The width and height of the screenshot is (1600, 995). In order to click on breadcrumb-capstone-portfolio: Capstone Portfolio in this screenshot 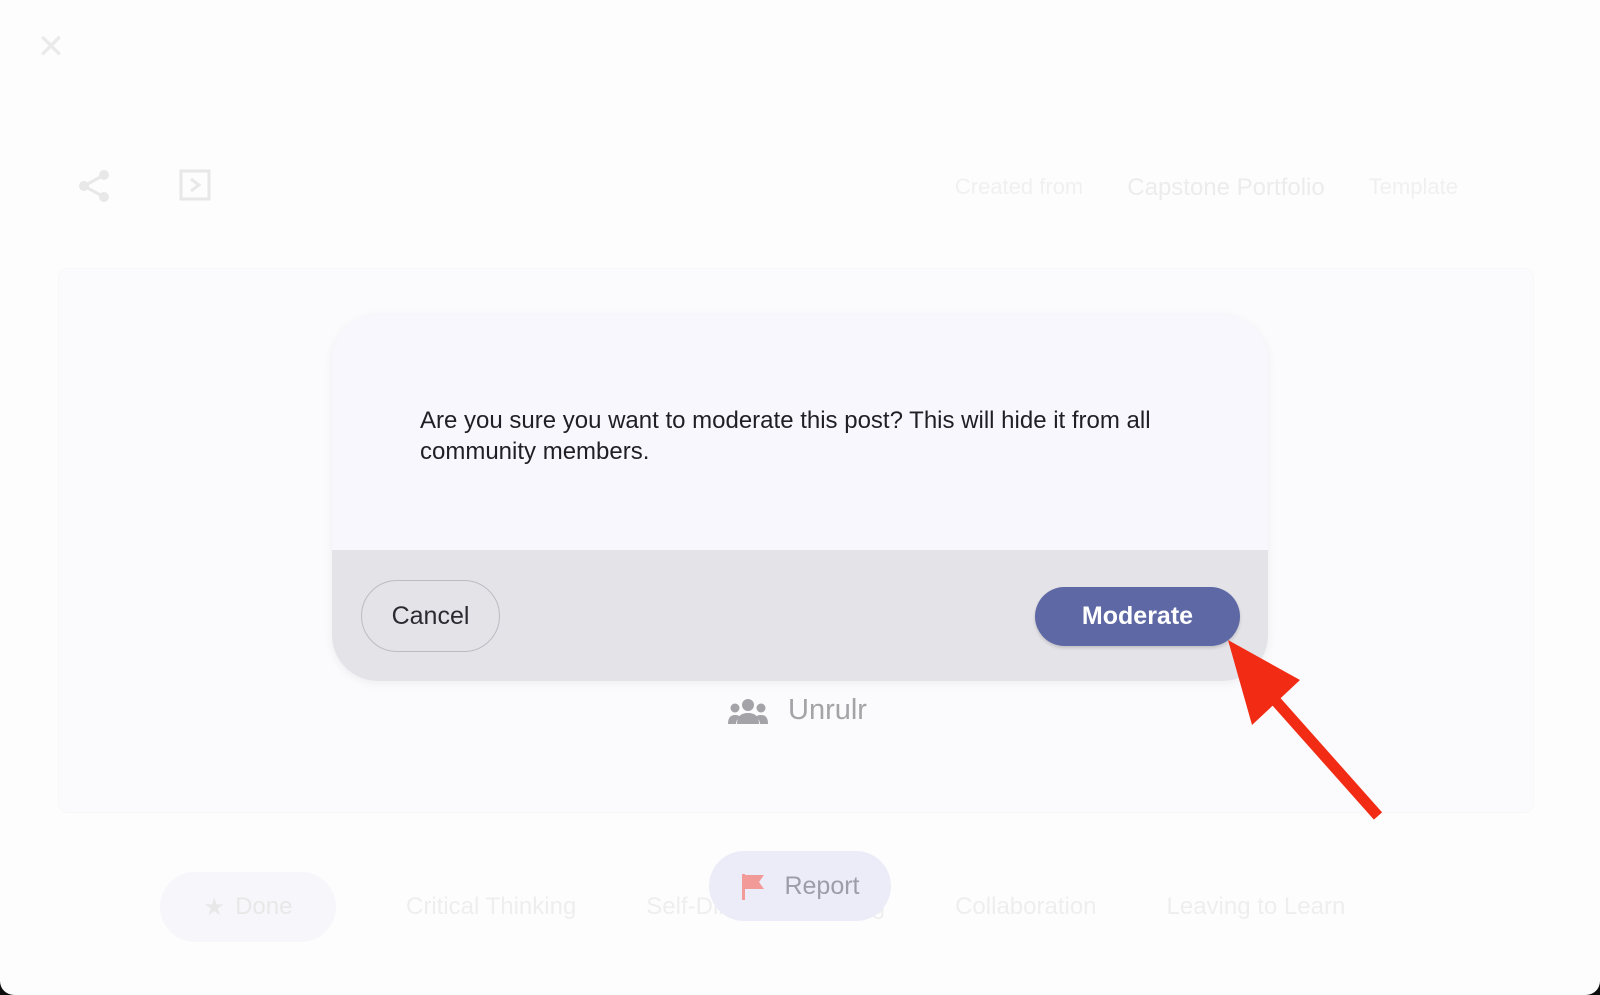, I will do `click(1225, 188)`.